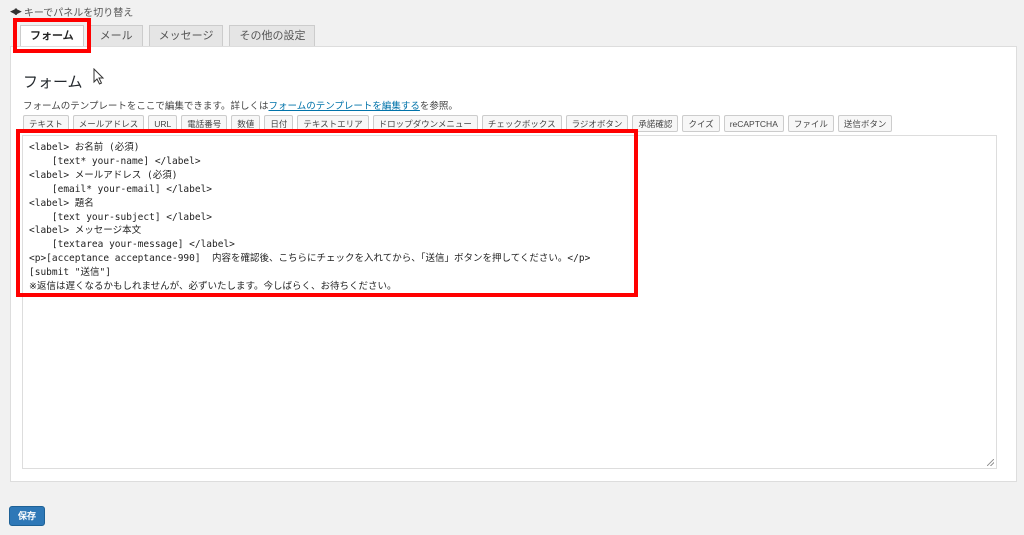 This screenshot has height=535, width=1024. I want to click on tag-button-text: テキスト, so click(46, 123).